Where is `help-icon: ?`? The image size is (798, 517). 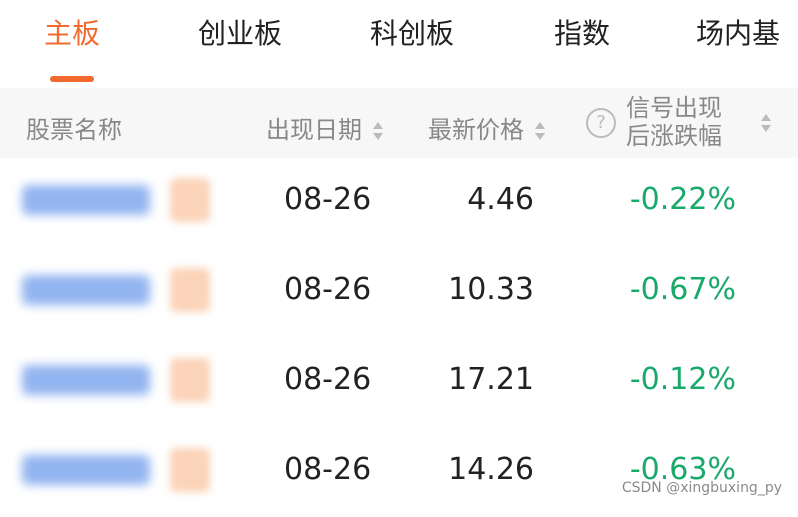
help-icon: ? is located at coordinates (601, 123).